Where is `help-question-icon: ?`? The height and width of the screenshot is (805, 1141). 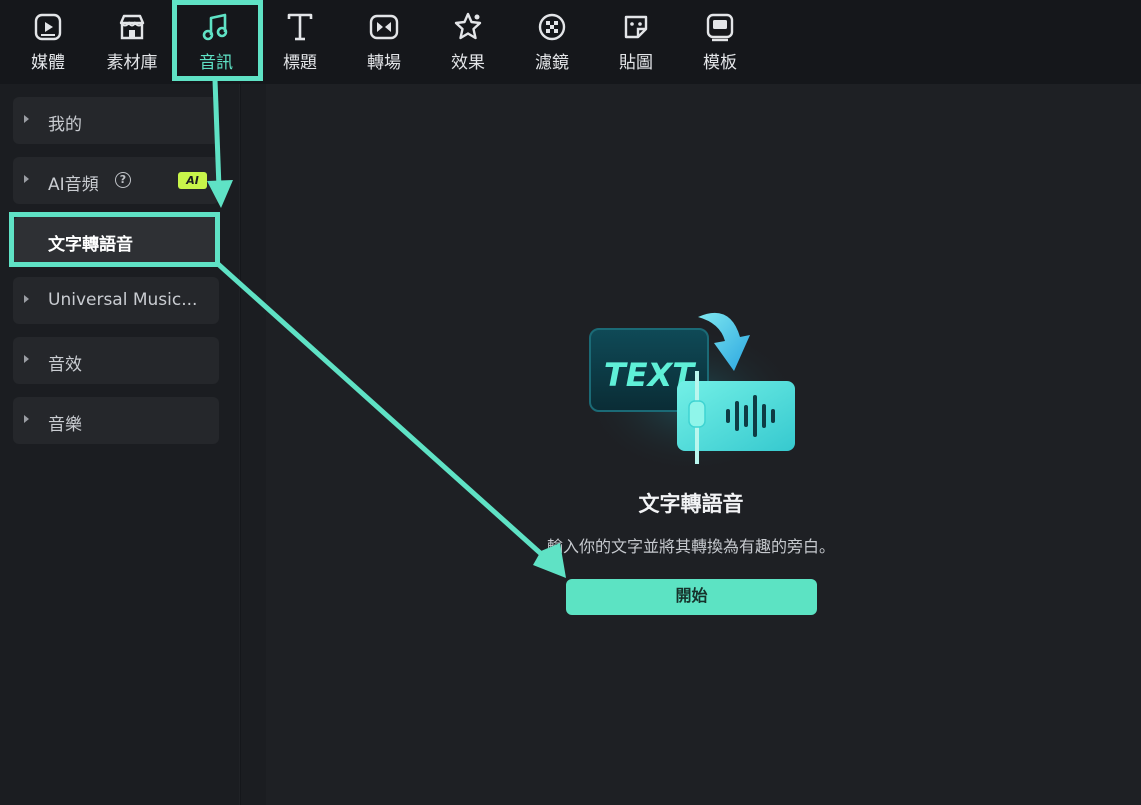 help-question-icon: ? is located at coordinates (123, 180).